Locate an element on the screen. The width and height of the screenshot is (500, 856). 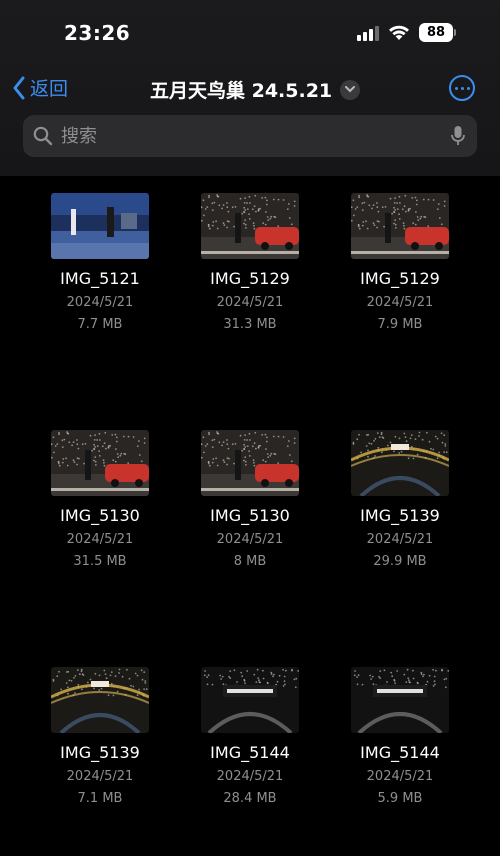
file-size: 7.9 MB is located at coordinates (400, 324).